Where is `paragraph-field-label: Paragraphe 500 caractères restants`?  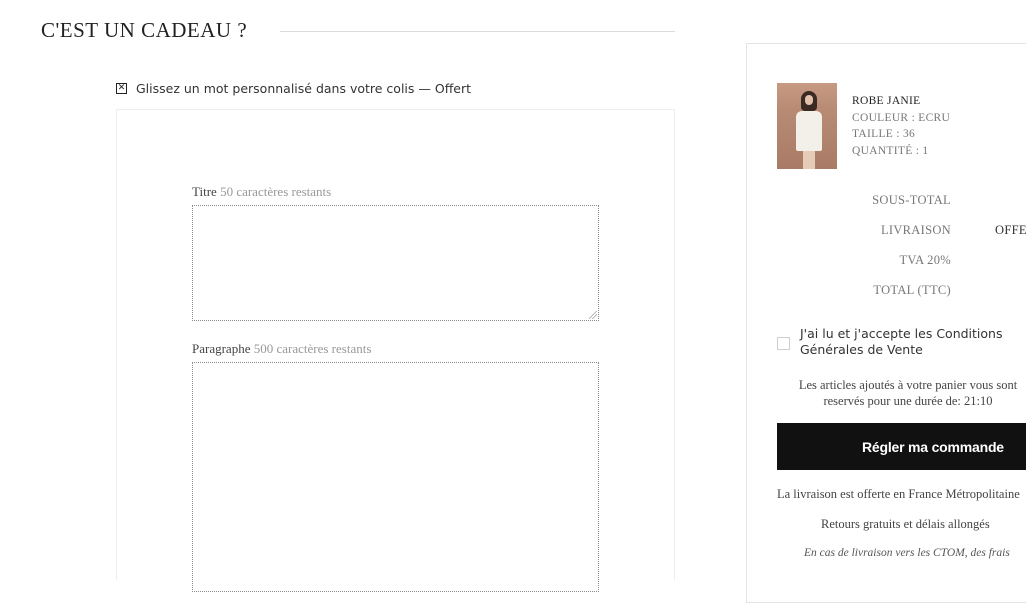
paragraph-field-label: Paragraphe 500 caractères restants is located at coordinates (281, 349).